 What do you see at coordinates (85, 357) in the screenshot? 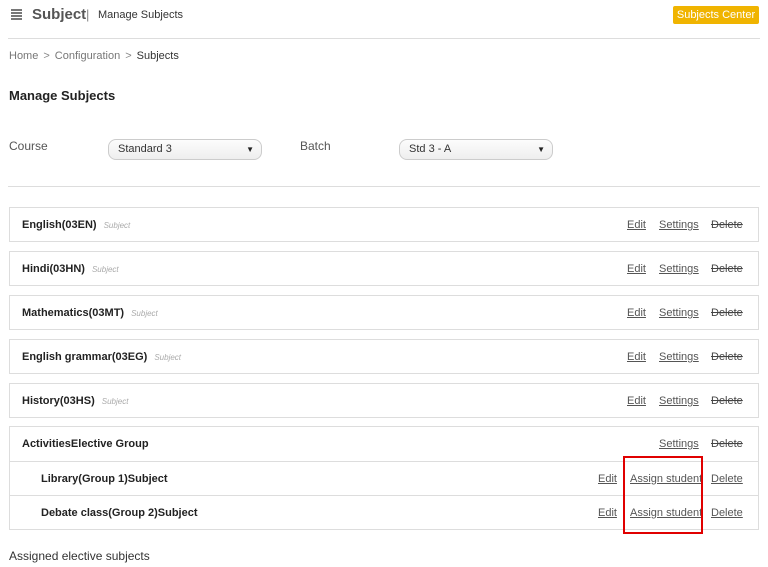
I see `subject-name: English grammar(03EG)` at bounding box center [85, 357].